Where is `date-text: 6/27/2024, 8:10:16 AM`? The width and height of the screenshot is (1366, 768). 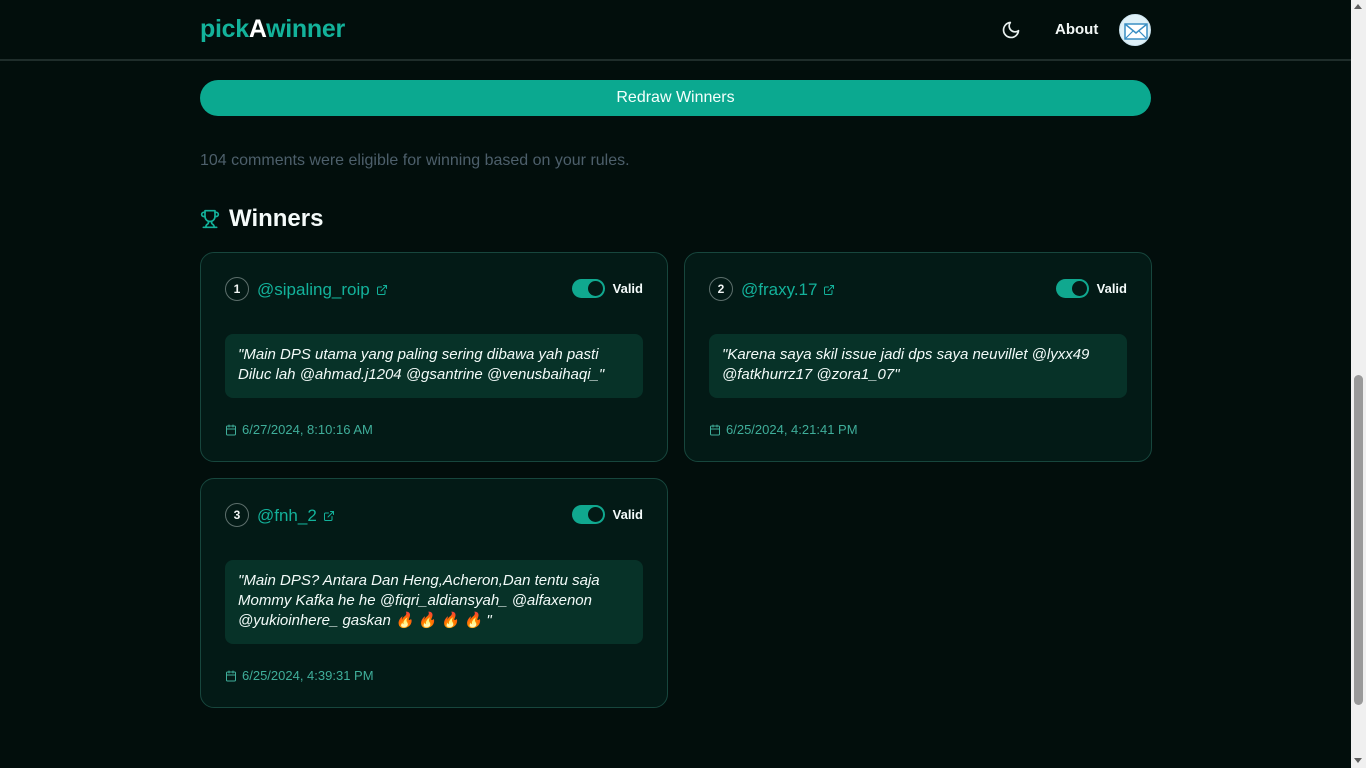
date-text: 6/27/2024, 8:10:16 AM is located at coordinates (307, 429).